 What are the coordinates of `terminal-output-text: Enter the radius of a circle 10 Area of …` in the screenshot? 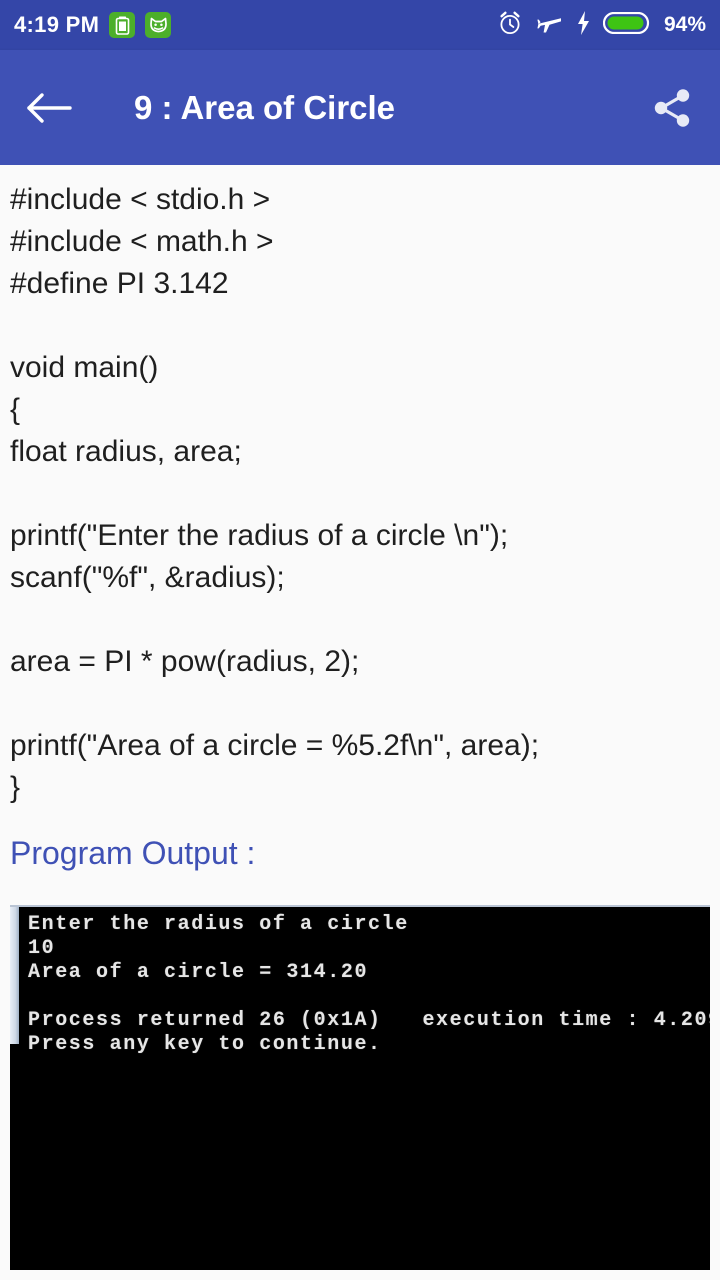 It's located at (369, 984).